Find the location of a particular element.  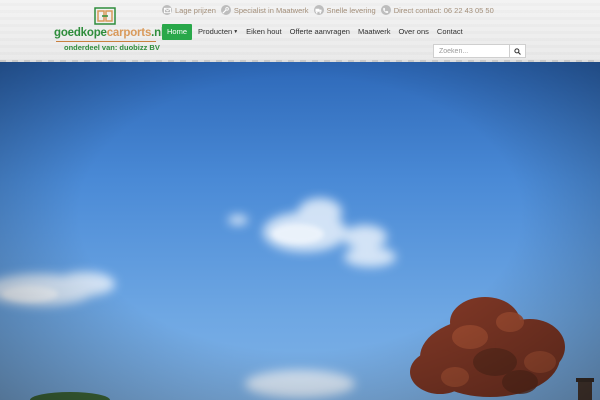

search-button is located at coordinates (517, 51).